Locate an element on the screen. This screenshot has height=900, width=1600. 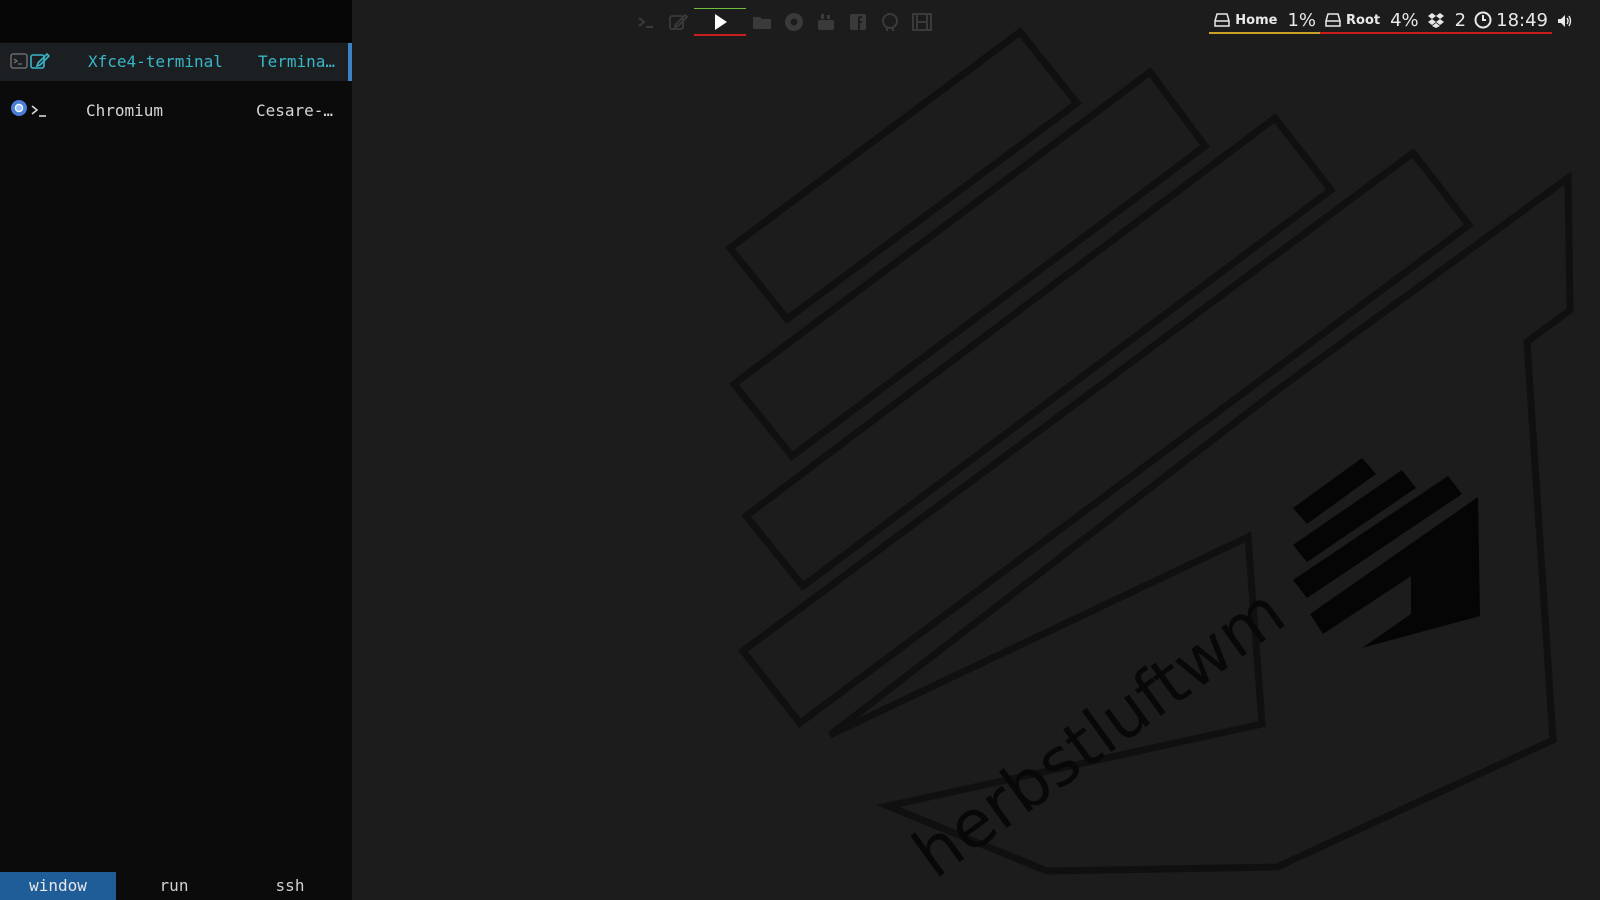
root-usage-value: 4% is located at coordinates (1404, 20).